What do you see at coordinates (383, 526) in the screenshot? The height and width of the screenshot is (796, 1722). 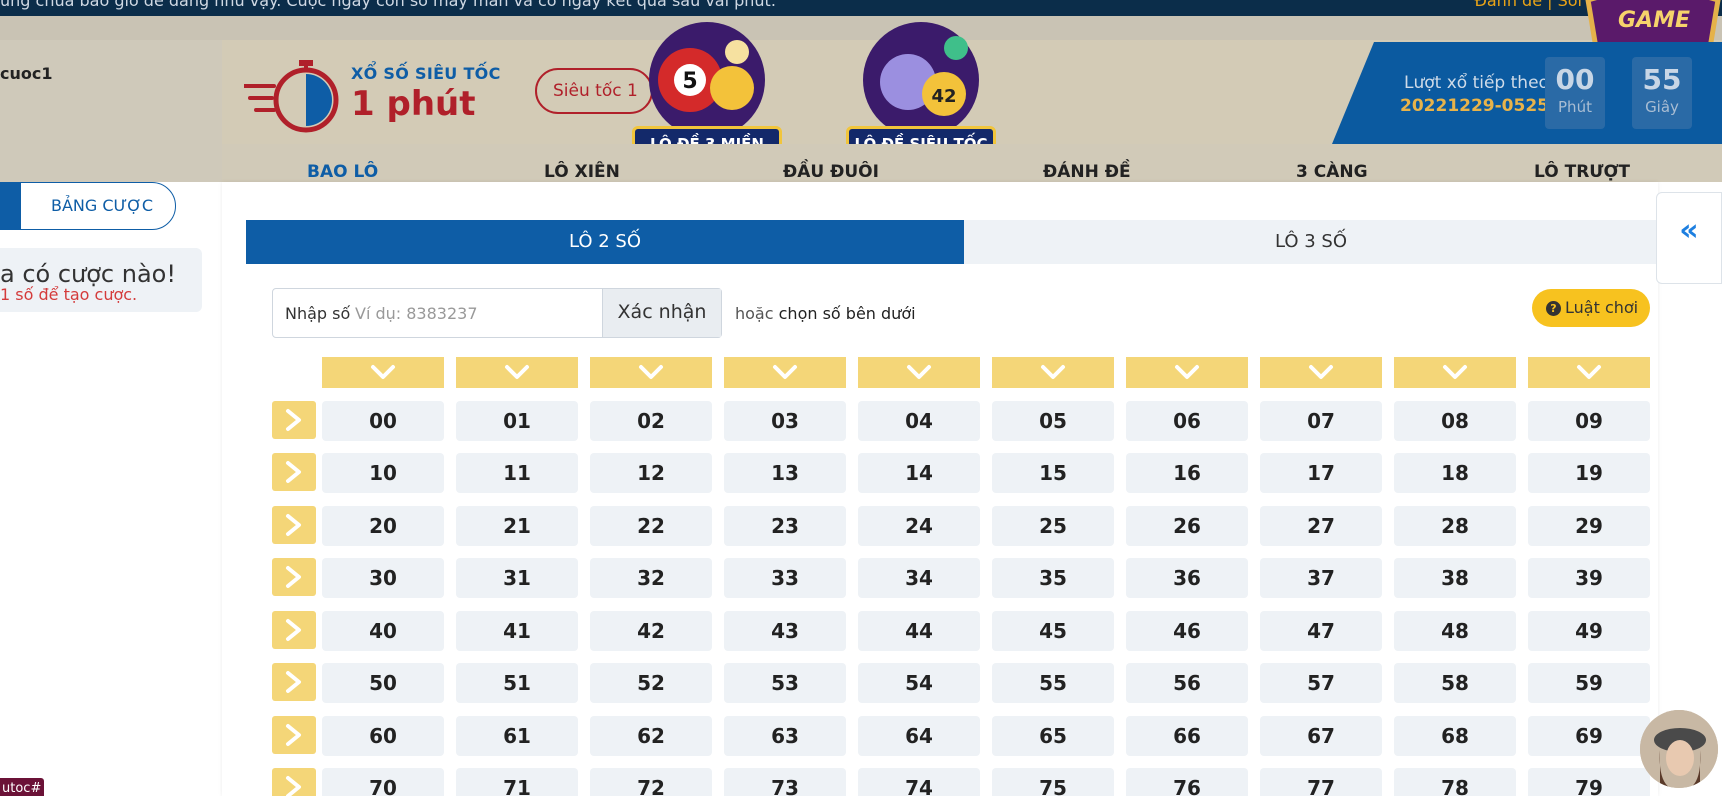 I see `number-cell: 20` at bounding box center [383, 526].